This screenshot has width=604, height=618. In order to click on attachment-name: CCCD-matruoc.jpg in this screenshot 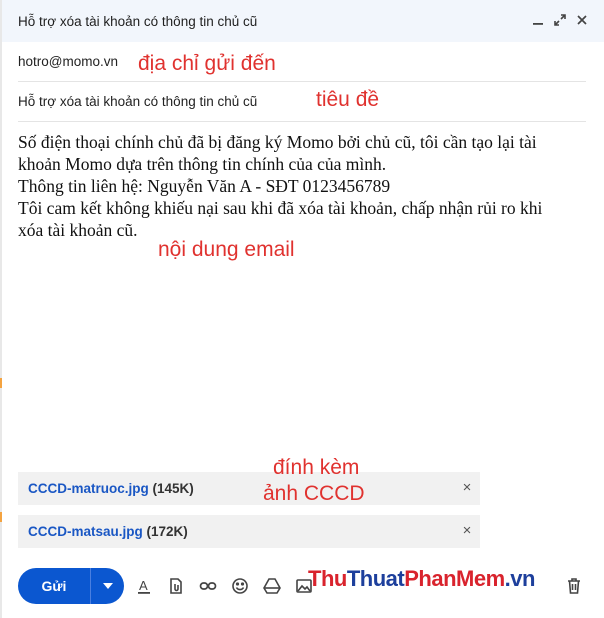, I will do `click(88, 488)`.